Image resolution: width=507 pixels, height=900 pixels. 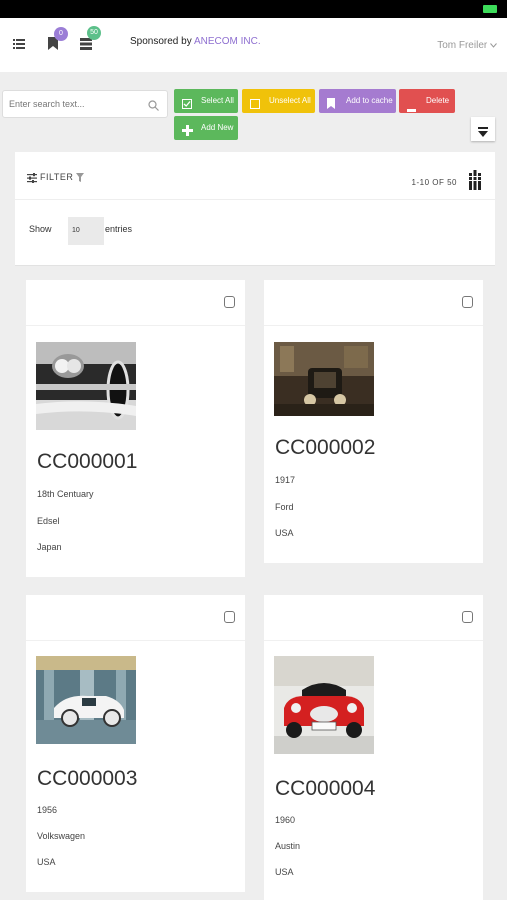 I want to click on battery-icon, so click(x=490, y=9).